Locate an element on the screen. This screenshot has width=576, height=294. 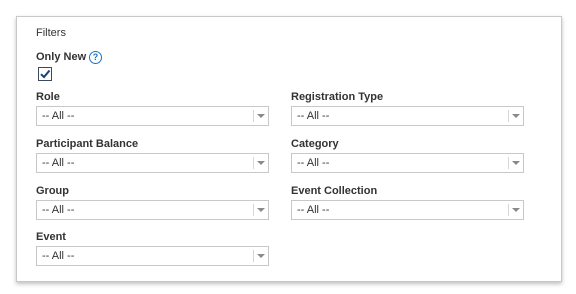
registration-type-select-value: -- All -- is located at coordinates (313, 116).